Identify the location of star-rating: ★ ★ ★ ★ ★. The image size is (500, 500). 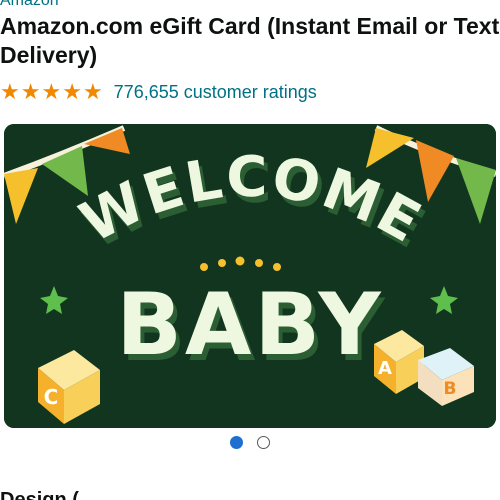
(51, 92).